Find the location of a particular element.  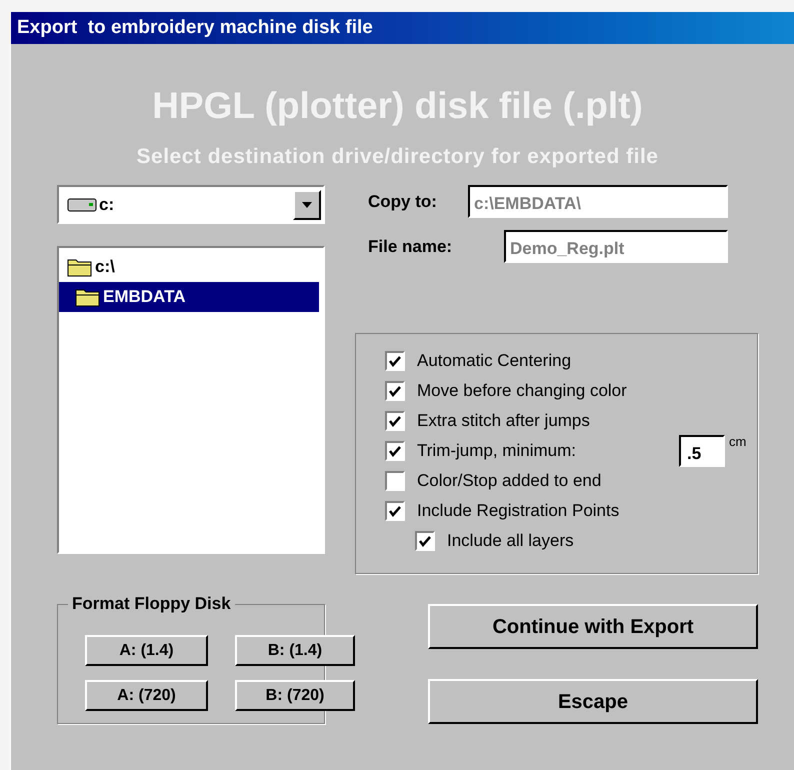

format-button: A: (720) is located at coordinates (146, 695).